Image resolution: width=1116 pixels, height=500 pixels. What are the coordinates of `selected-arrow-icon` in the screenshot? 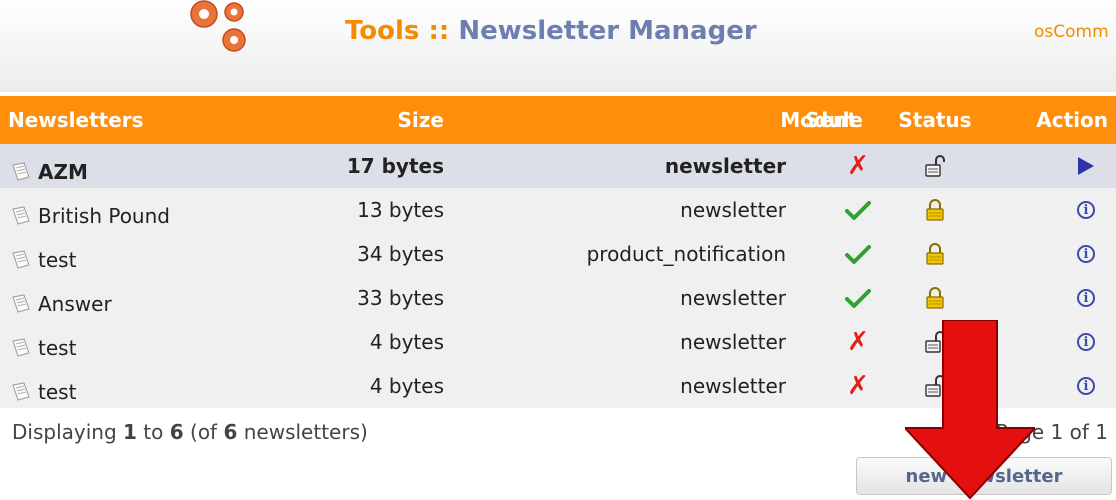 It's located at (1086, 166).